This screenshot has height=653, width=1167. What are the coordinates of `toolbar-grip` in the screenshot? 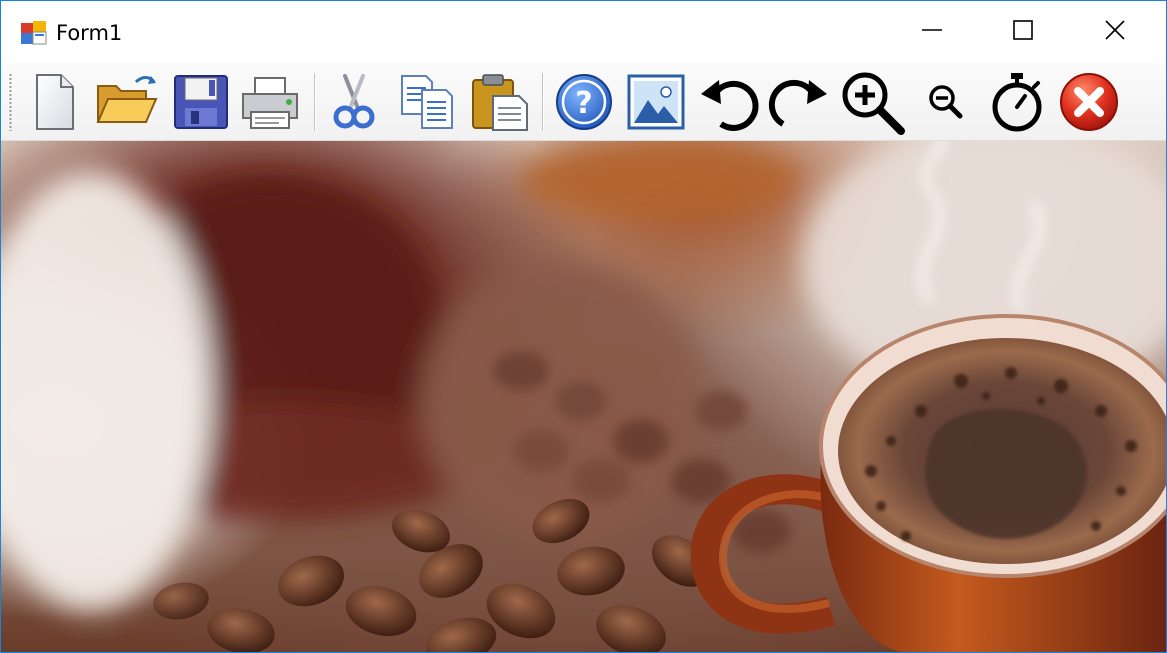 It's located at (10, 102).